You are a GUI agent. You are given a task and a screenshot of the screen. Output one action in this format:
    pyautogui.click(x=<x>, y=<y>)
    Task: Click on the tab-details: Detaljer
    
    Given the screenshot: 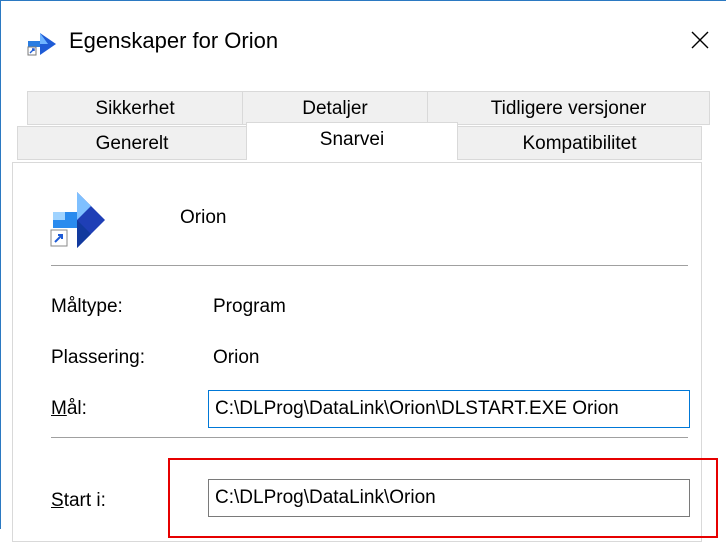 What is the action you would take?
    pyautogui.click(x=335, y=108)
    